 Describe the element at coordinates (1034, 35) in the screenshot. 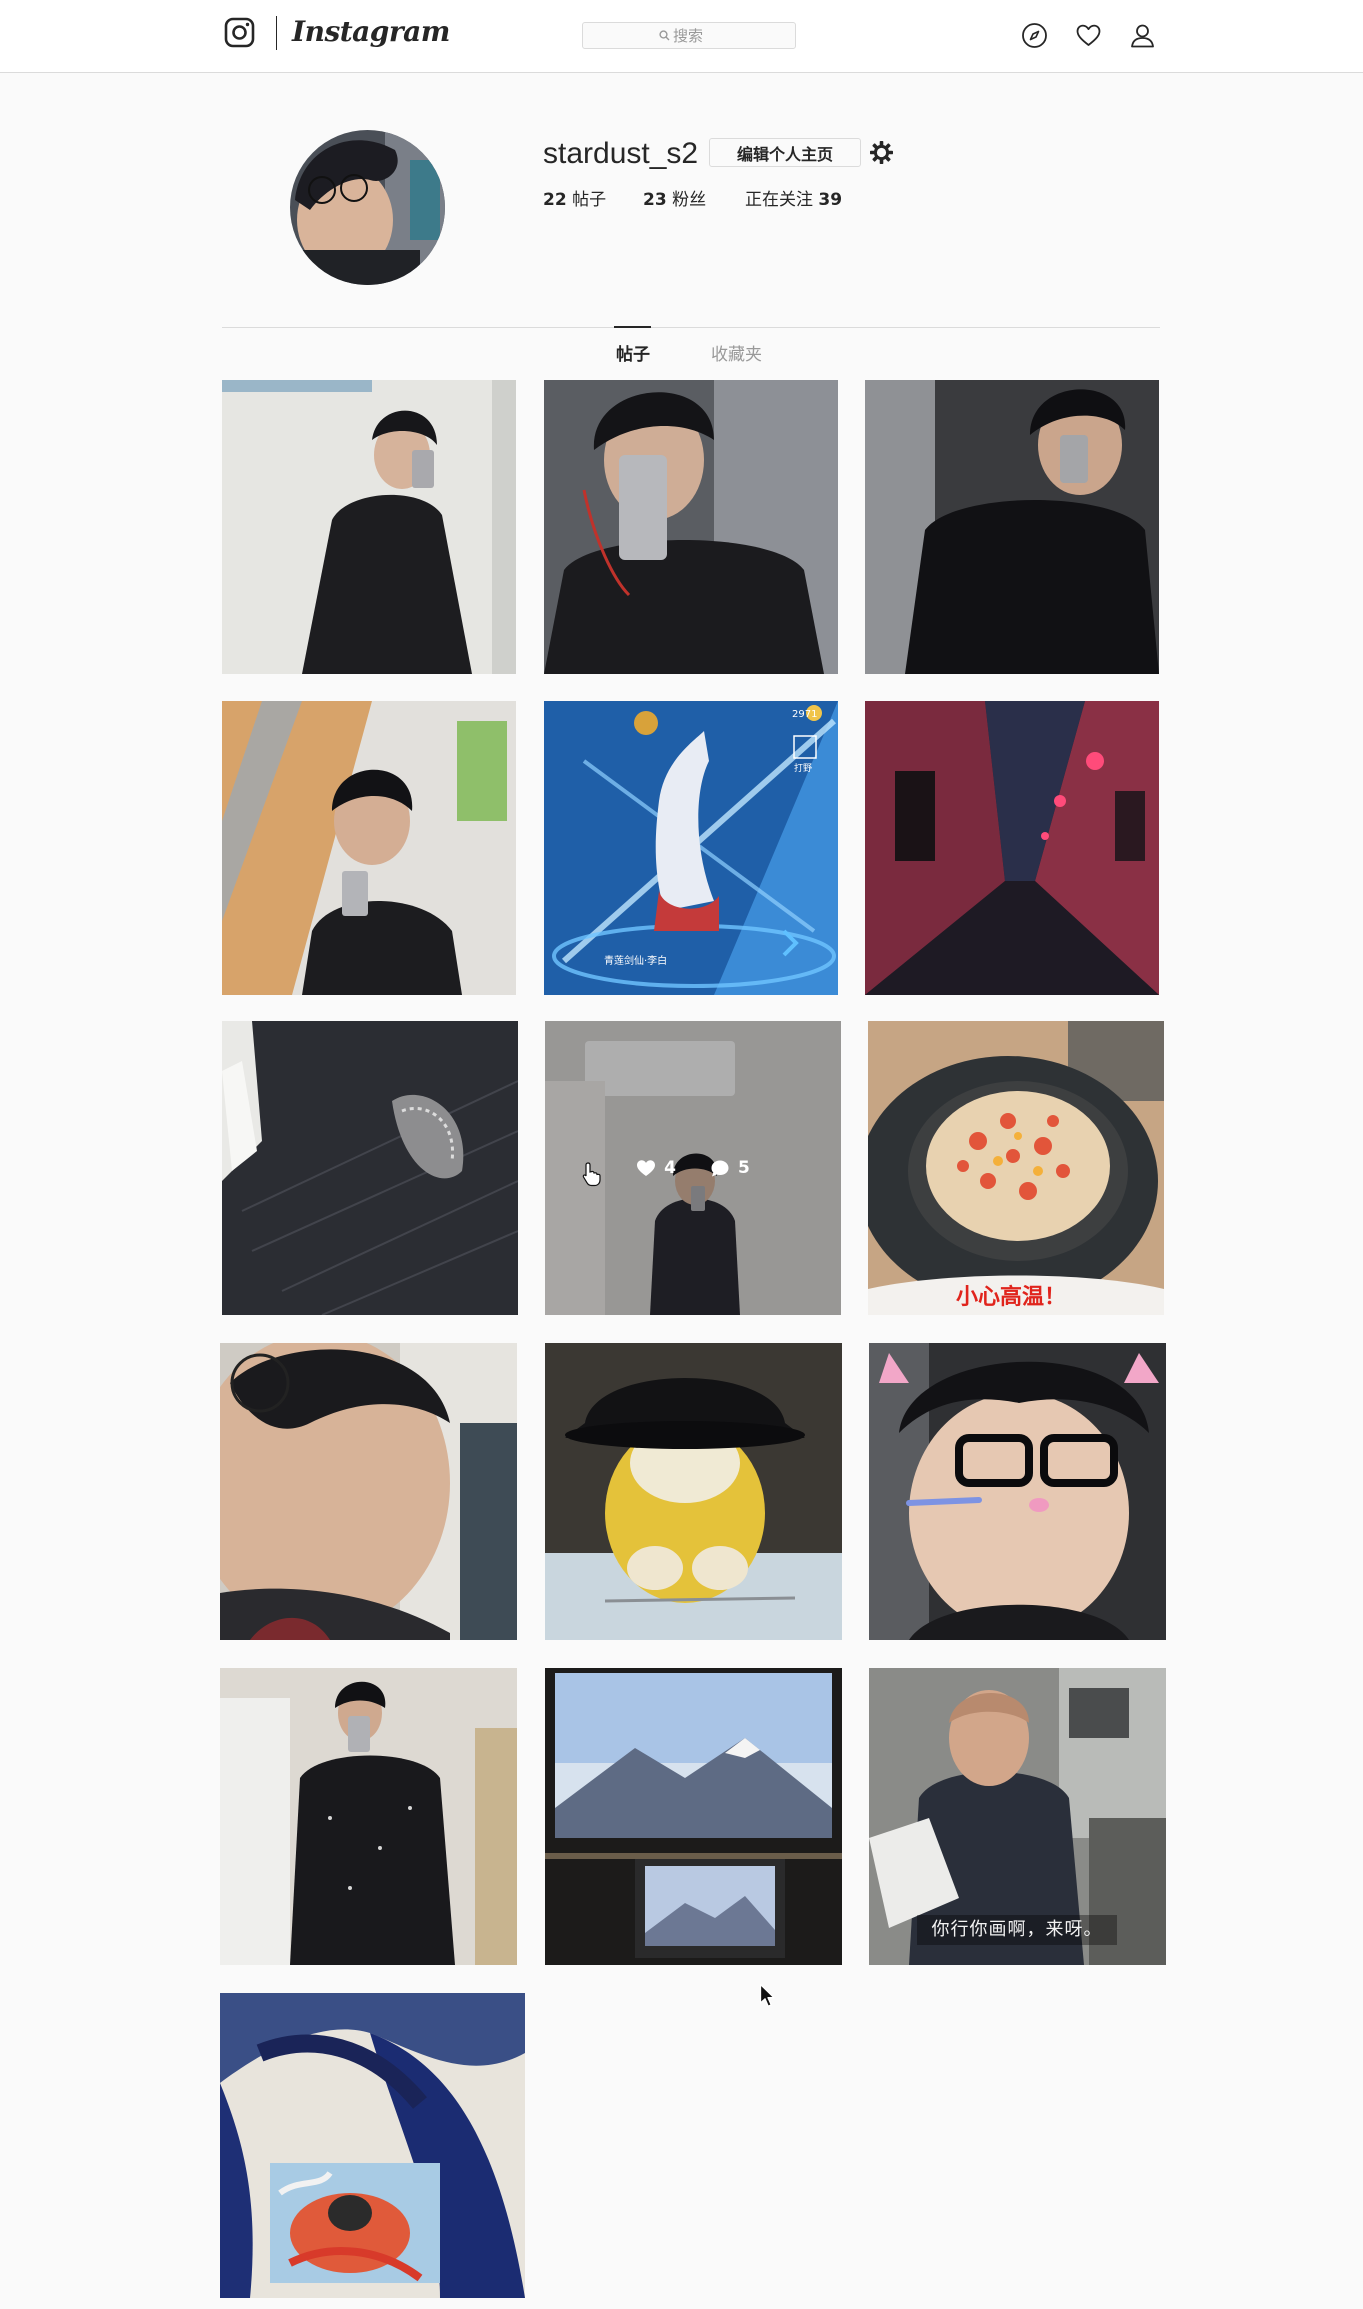

I see `explore-compass-icon` at that location.